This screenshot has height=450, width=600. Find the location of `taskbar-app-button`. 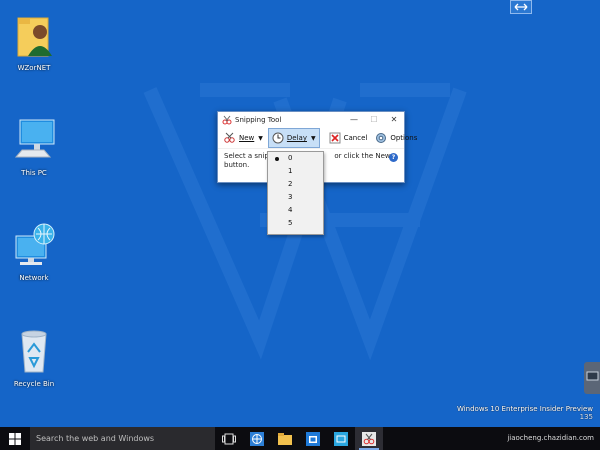

taskbar-app-button is located at coordinates (341, 438).